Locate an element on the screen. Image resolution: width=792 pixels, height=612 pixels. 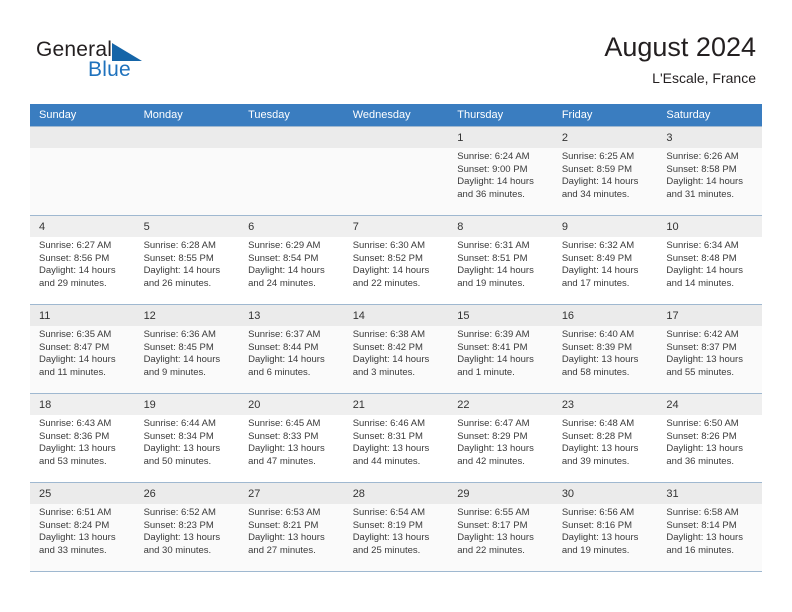
day-number: 11 is located at coordinates (82, 315).